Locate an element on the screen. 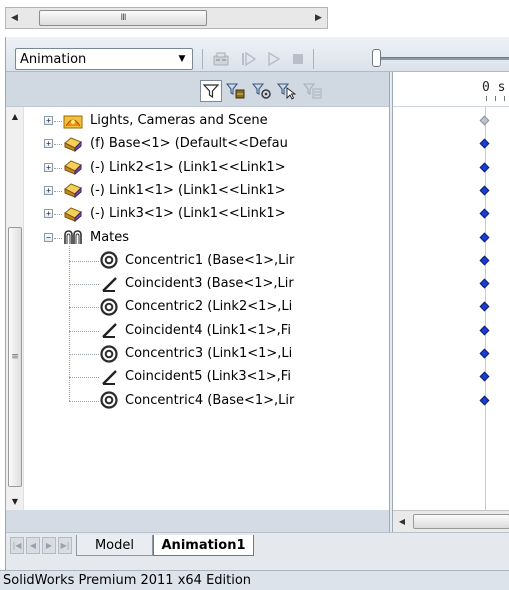  filter-results-icon is located at coordinates (287, 91).